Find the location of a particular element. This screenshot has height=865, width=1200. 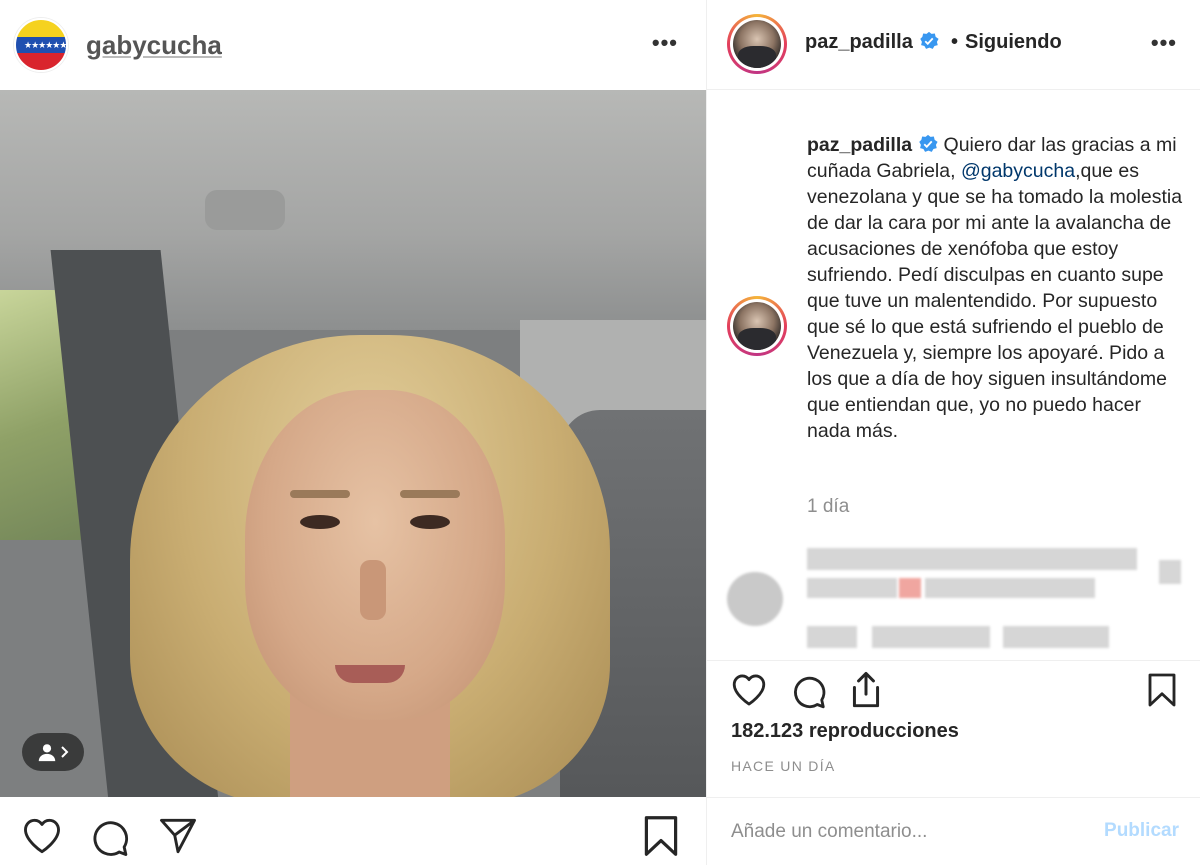

view-count: 182.123 reproducciones is located at coordinates (845, 731).